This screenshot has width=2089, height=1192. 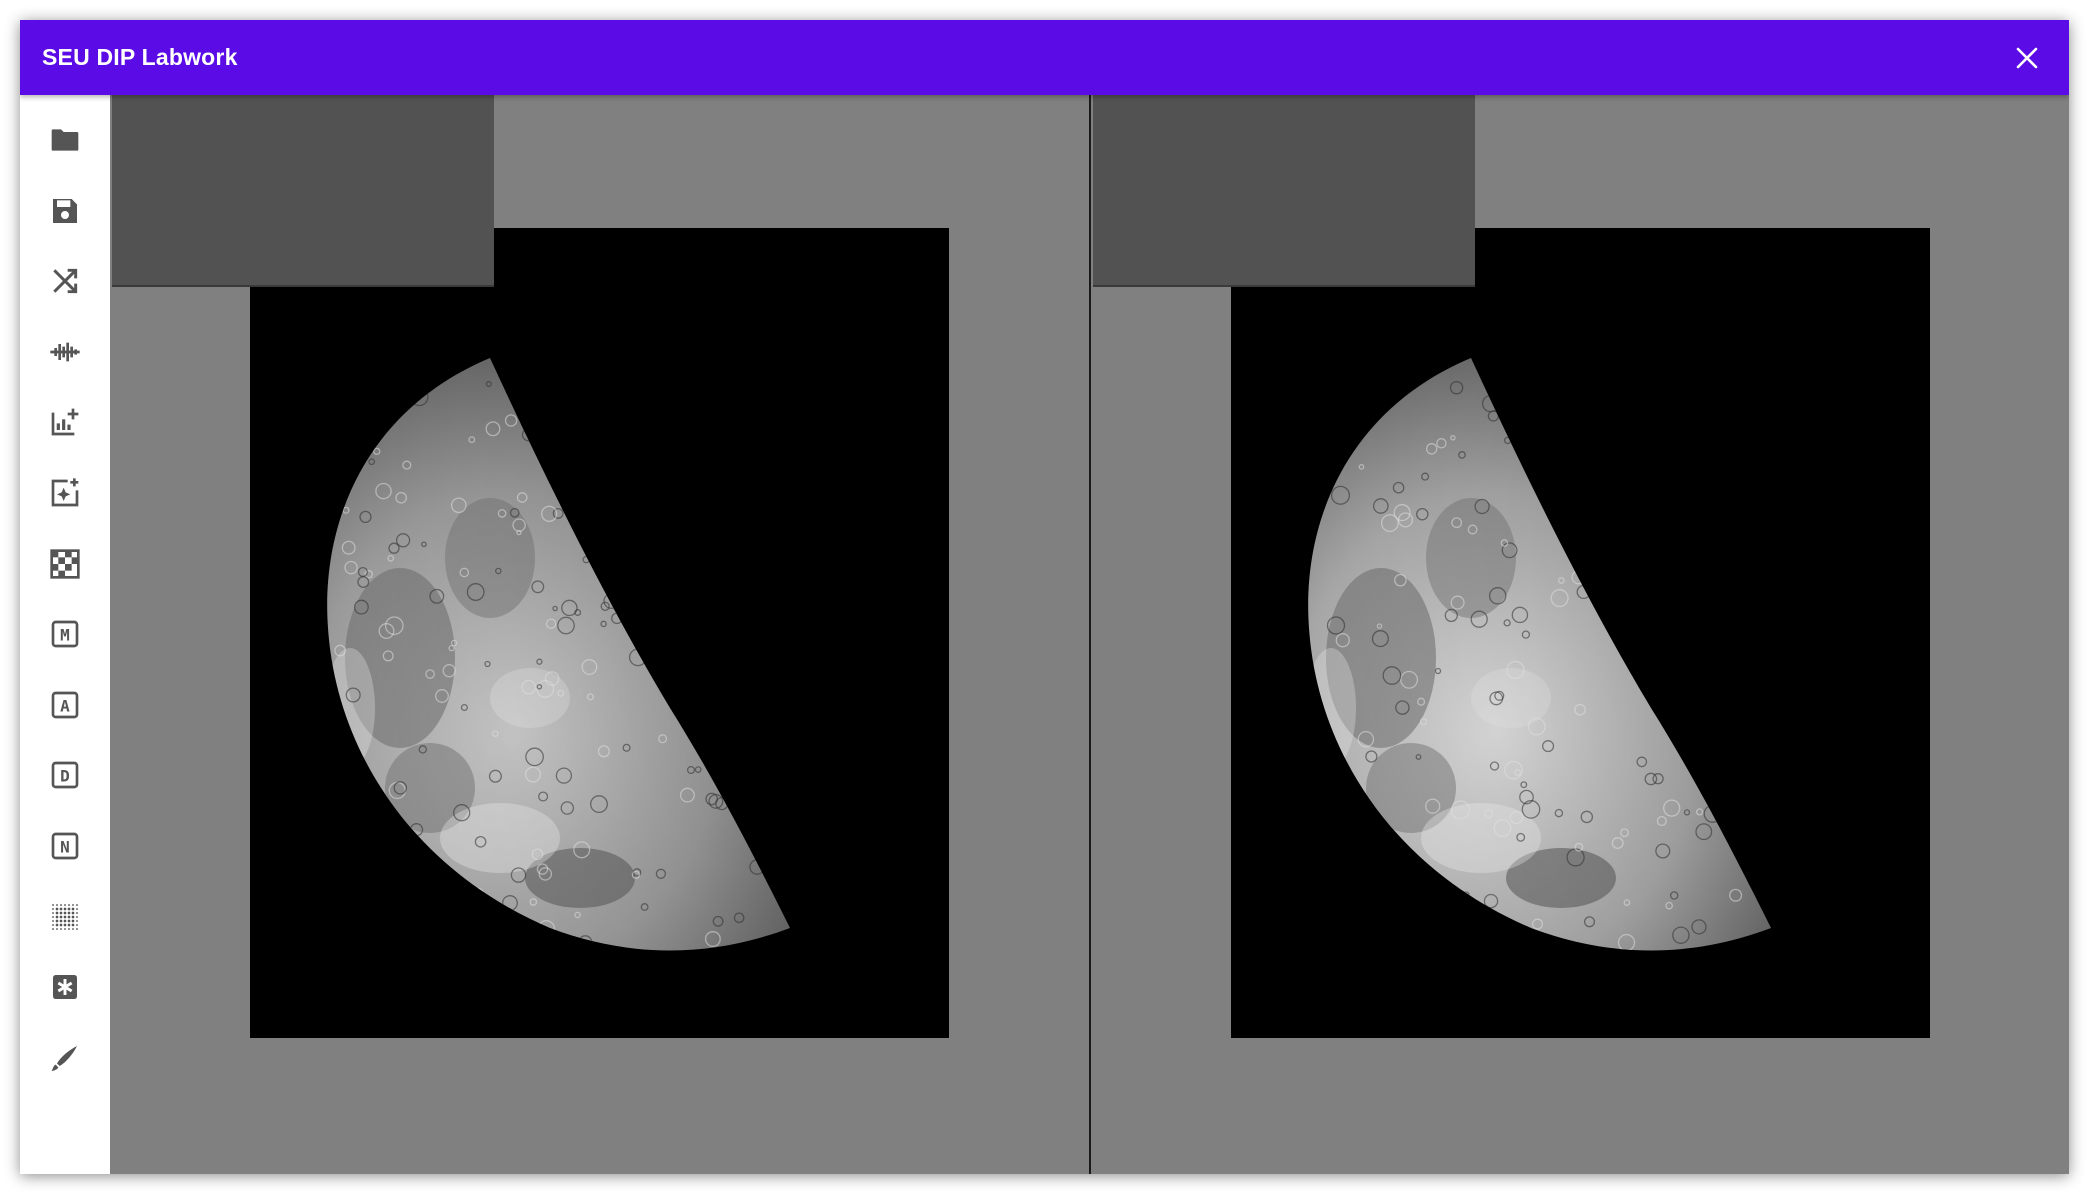 I want to click on checkerboard-icon, so click(x=65, y=563).